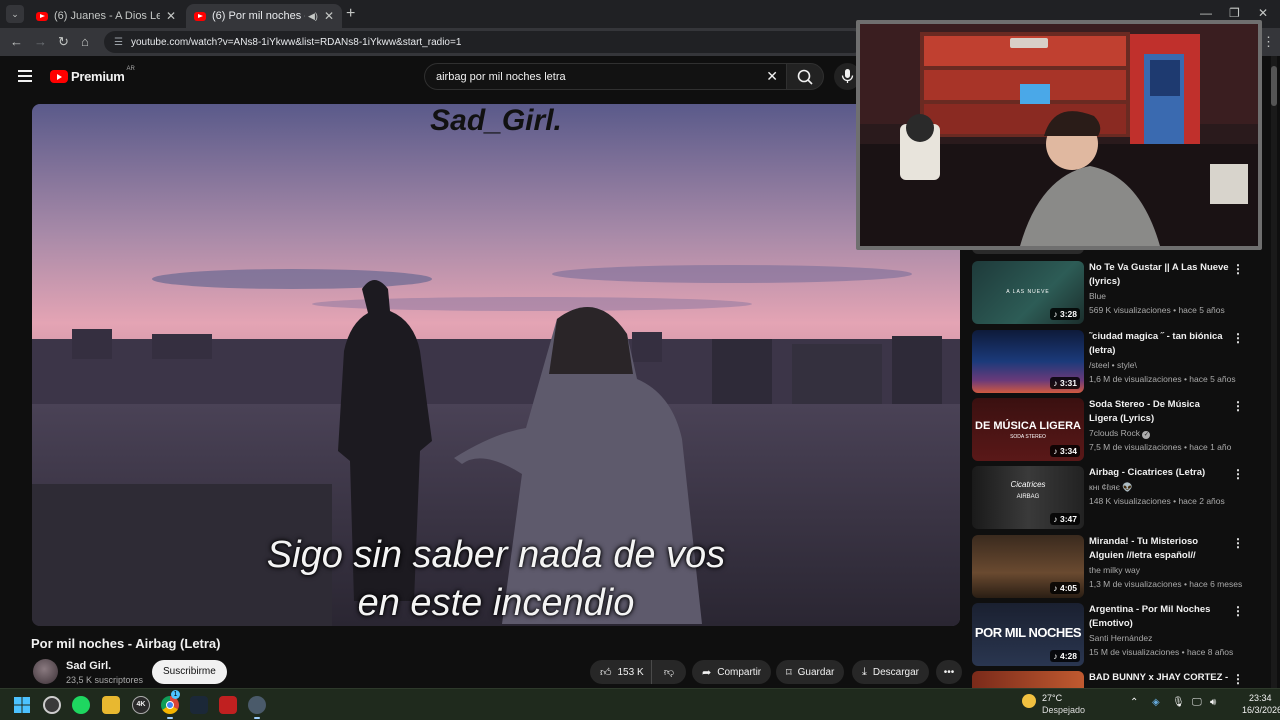  What do you see at coordinates (1156, 343) in the screenshot?
I see `video-title: ˜ciudad magica ˝ - tan biónica (letra)` at bounding box center [1156, 343].